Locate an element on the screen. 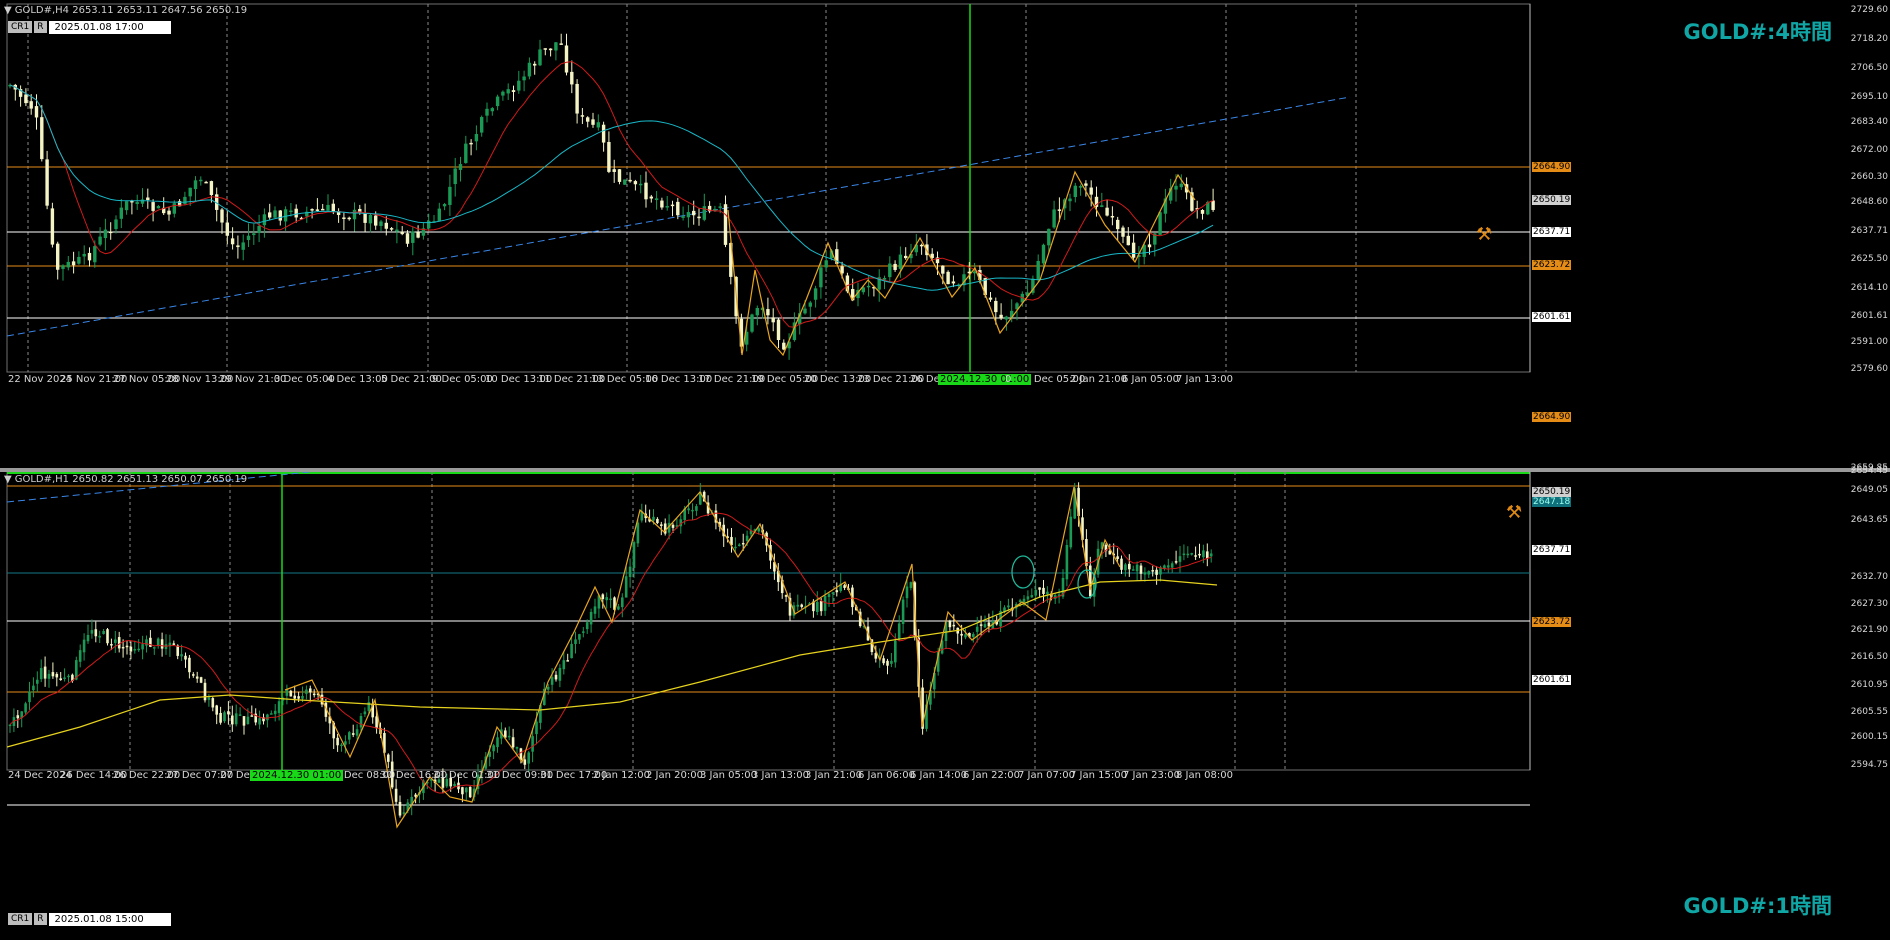 The image size is (1890, 940). price-axis-label: 2627.30 is located at coordinates (1869, 604).